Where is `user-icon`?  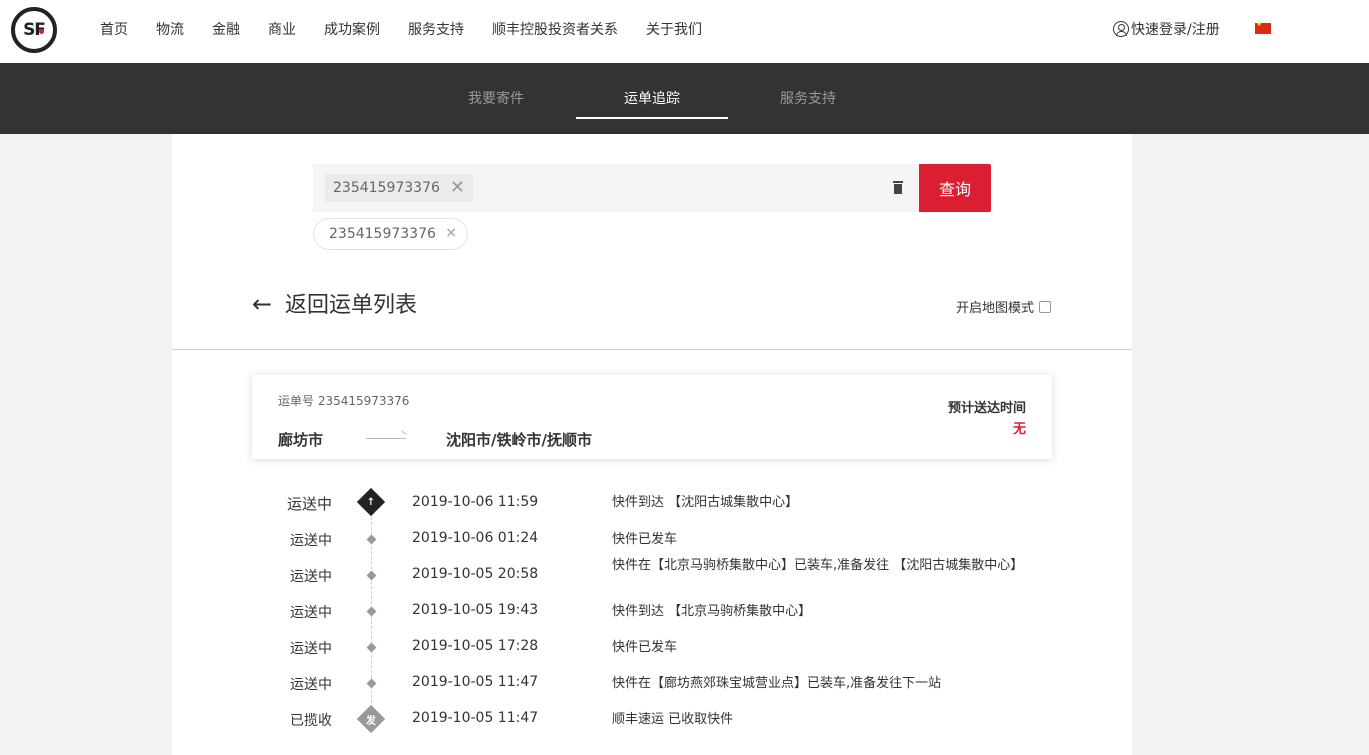 user-icon is located at coordinates (1121, 29).